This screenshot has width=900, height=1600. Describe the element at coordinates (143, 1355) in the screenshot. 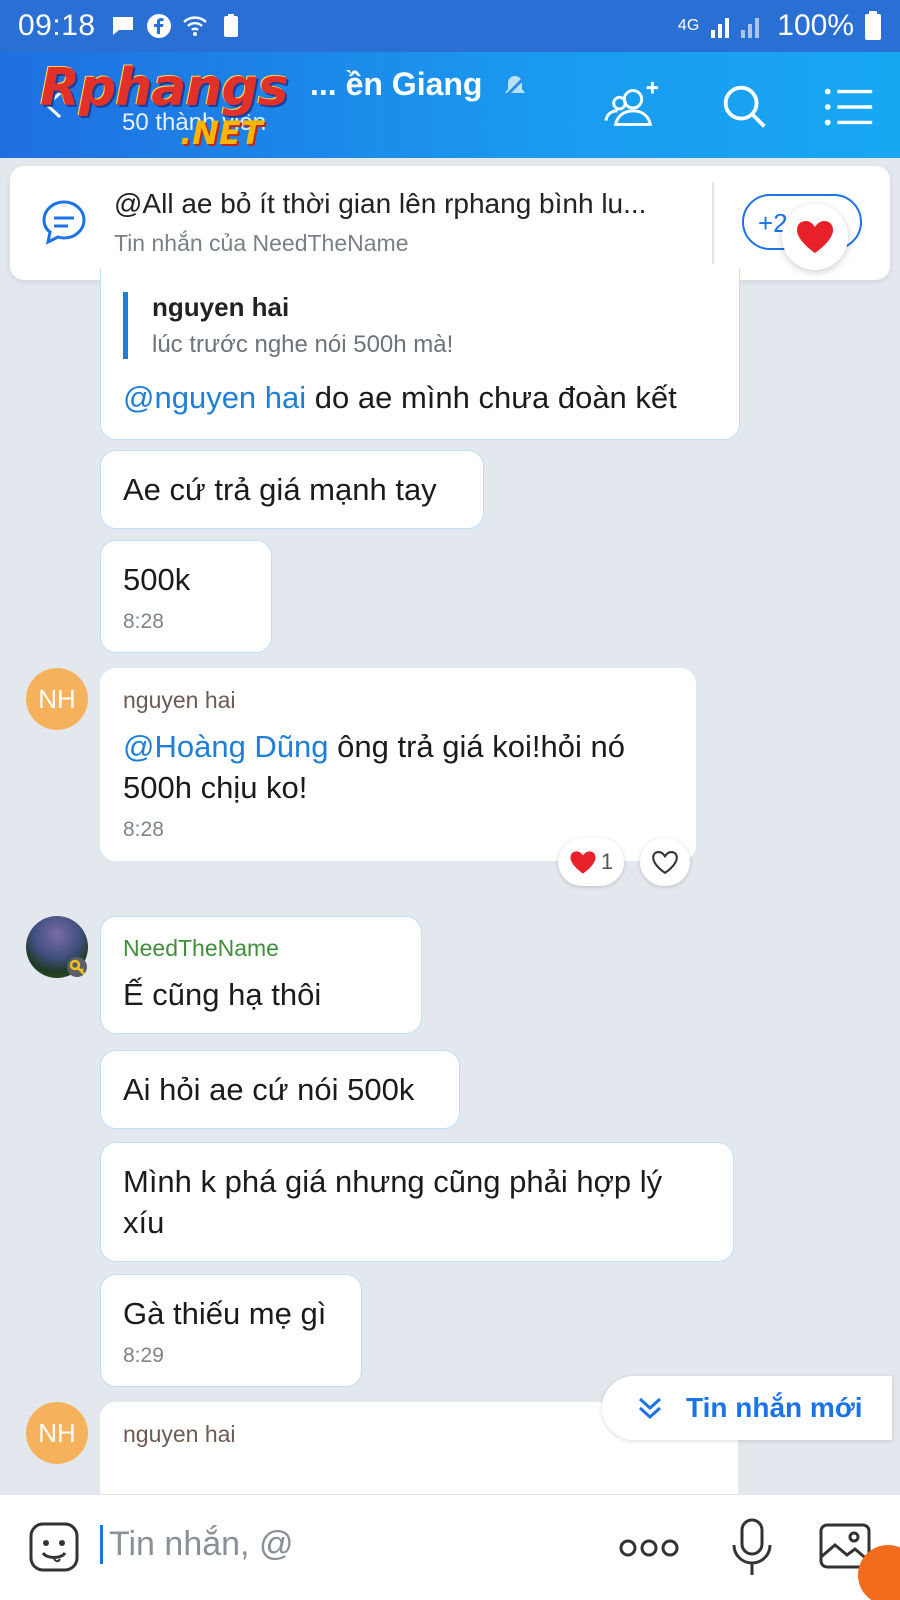

I see `message-time: 8:29` at that location.